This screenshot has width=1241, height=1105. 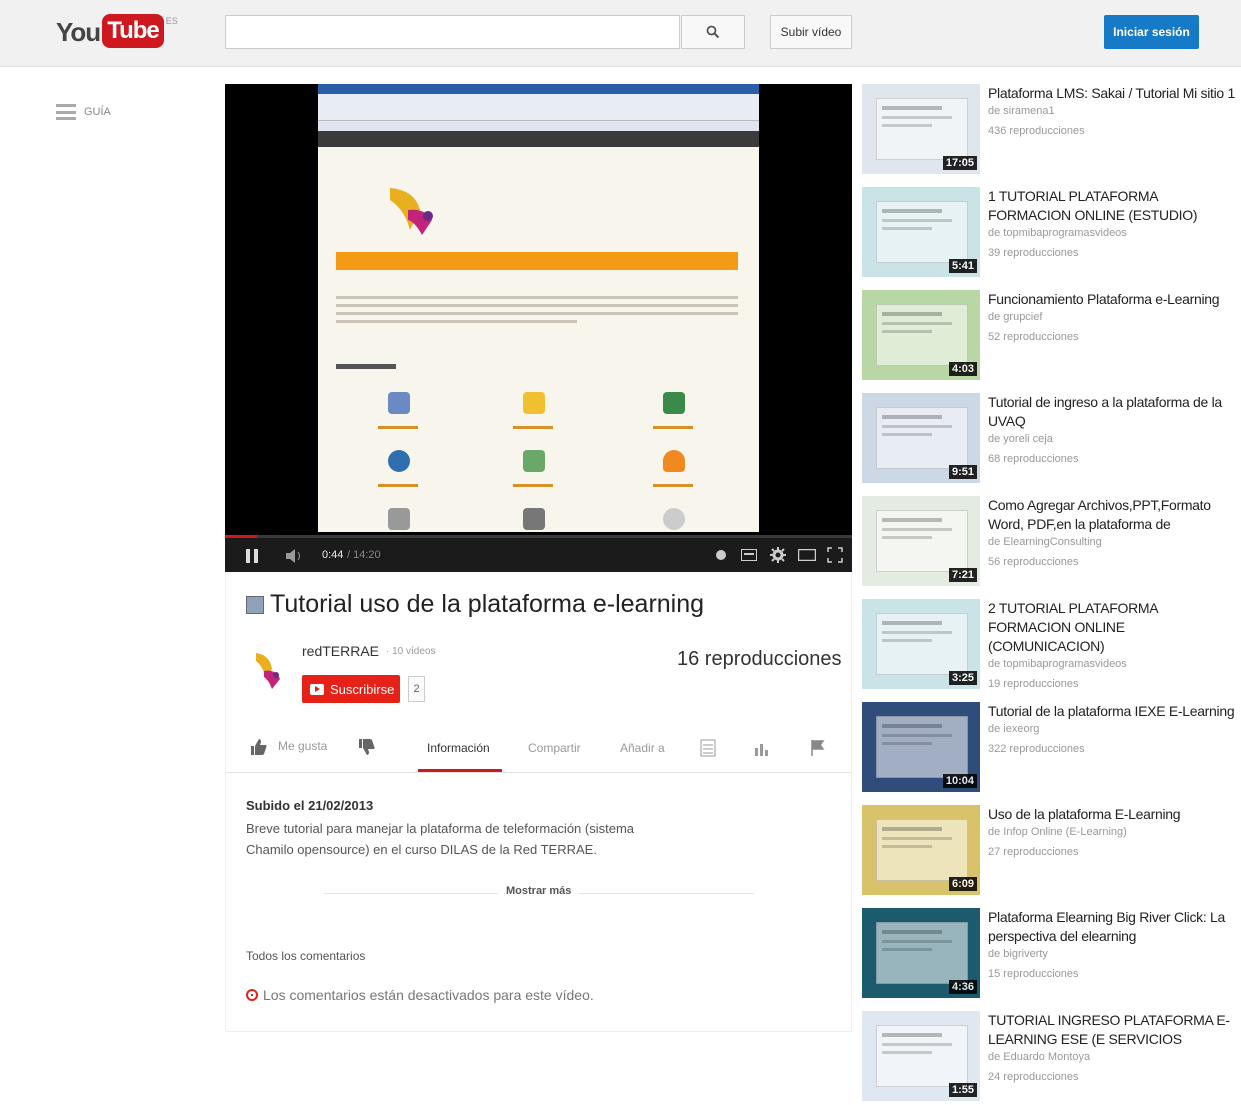 I want to click on video-duration: 5:41, so click(x=962, y=266).